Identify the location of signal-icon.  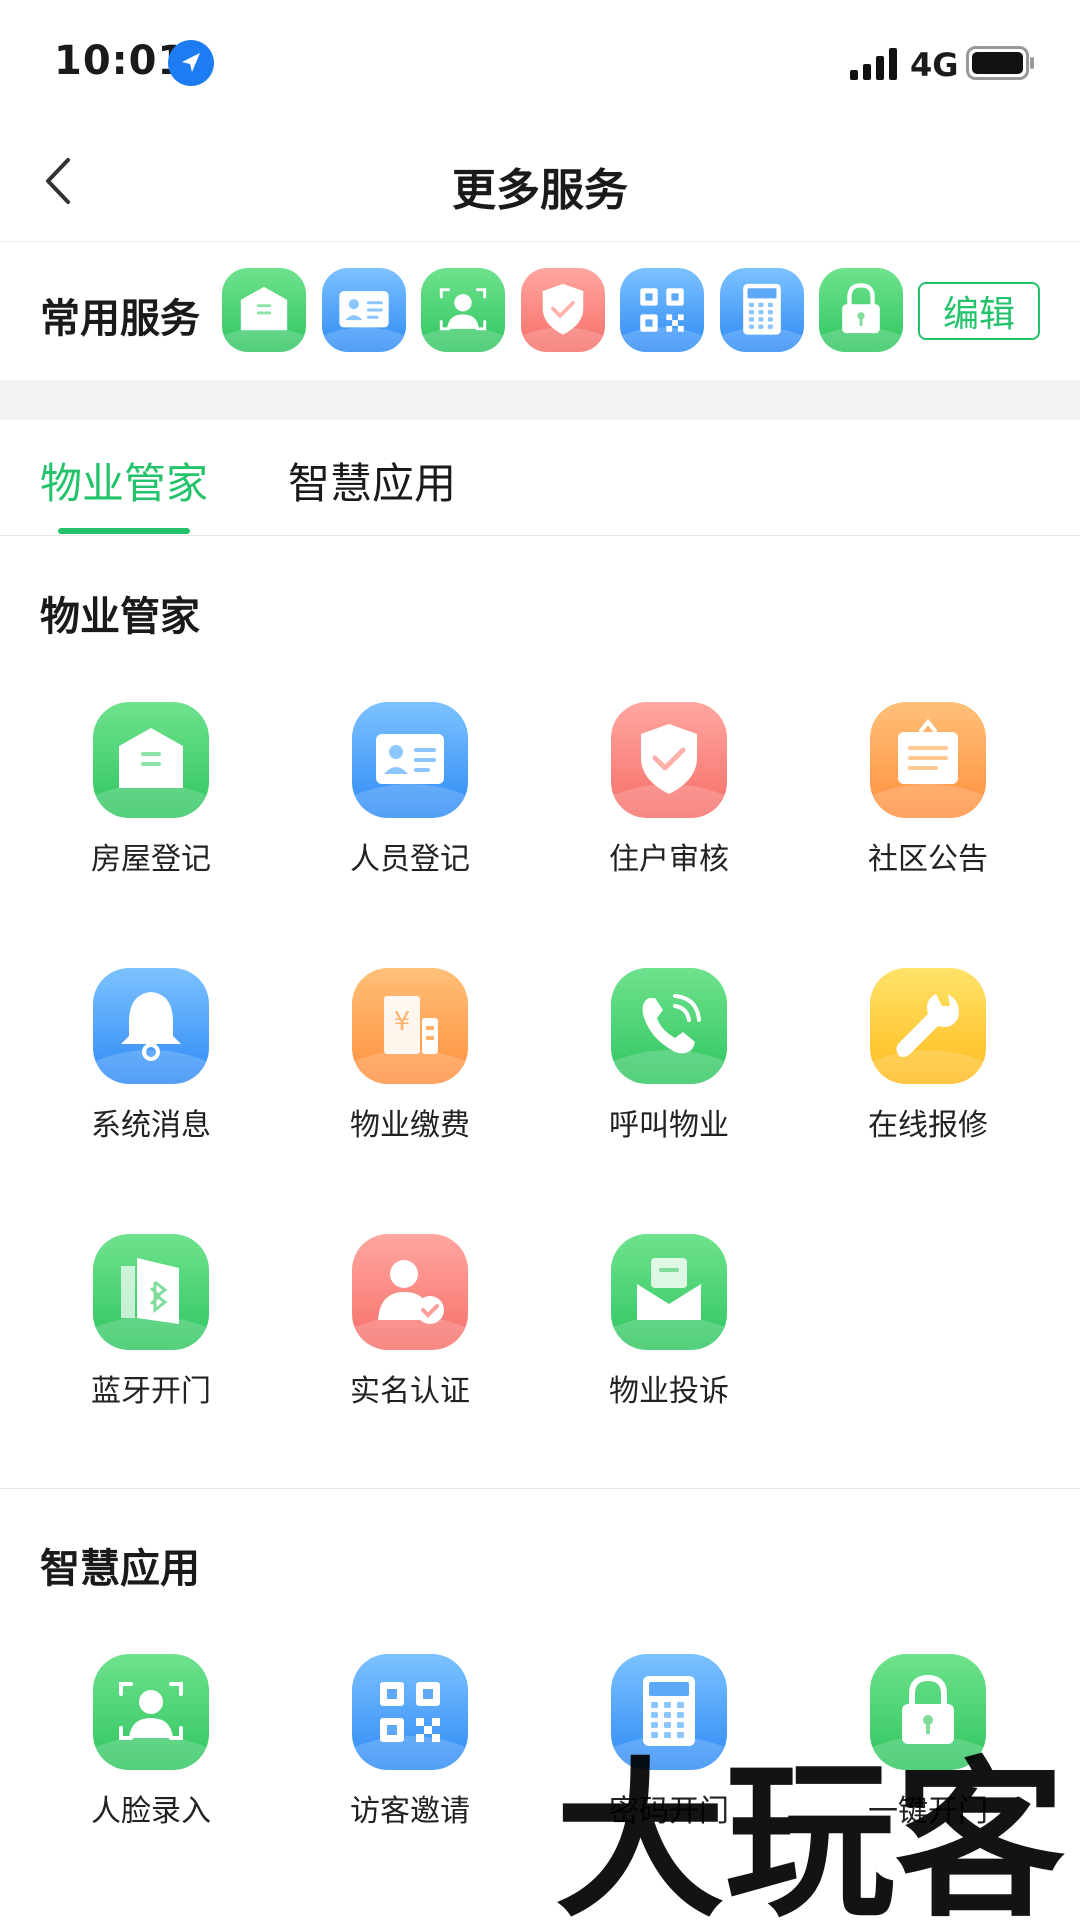
(873, 64).